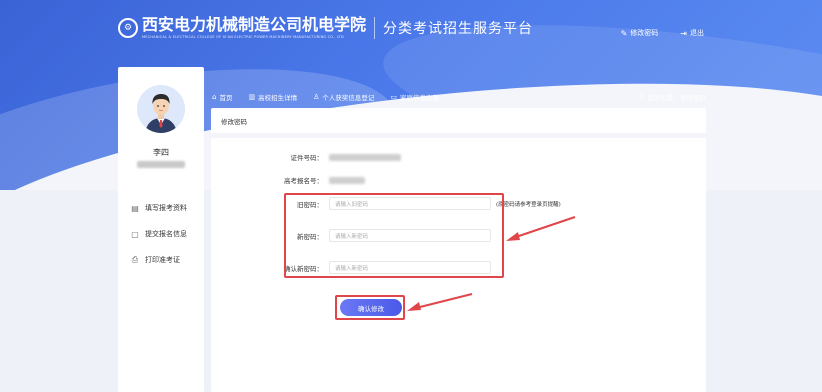 Image resolution: width=822 pixels, height=392 pixels. I want to click on exam-no-row: 高考报名号：, so click(288, 180).